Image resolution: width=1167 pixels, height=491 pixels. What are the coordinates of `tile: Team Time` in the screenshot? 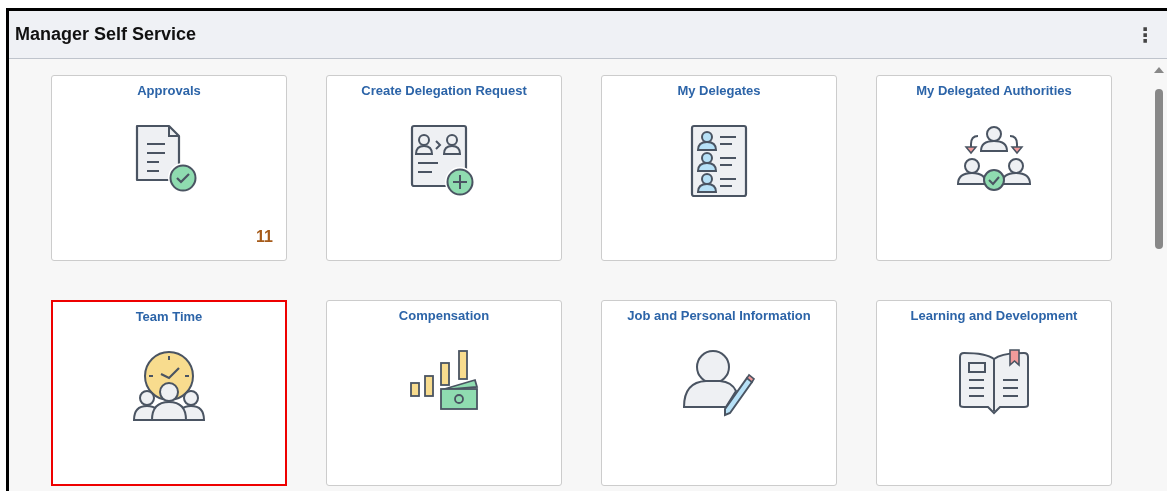 It's located at (169, 393).